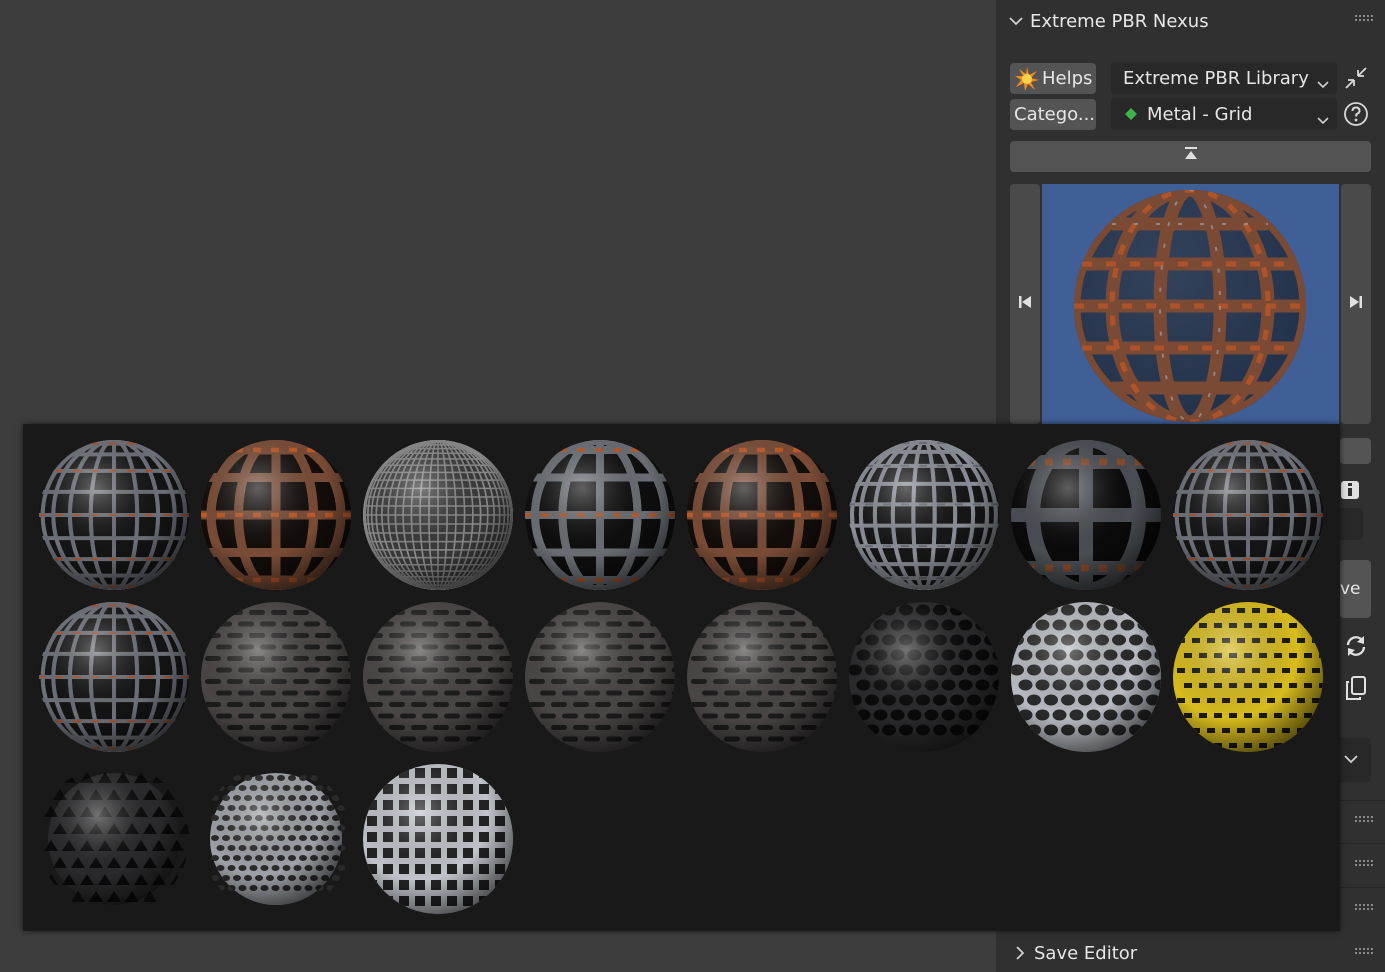 This screenshot has width=1385, height=972. Describe the element at coordinates (1119, 21) in the screenshot. I see `panel-title: Extreme PBR Nexus` at that location.